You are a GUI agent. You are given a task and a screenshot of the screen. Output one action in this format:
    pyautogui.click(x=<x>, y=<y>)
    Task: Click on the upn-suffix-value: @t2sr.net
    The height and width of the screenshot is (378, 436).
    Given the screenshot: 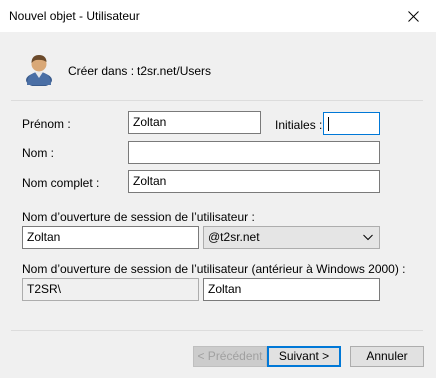 What is the action you would take?
    pyautogui.click(x=234, y=237)
    